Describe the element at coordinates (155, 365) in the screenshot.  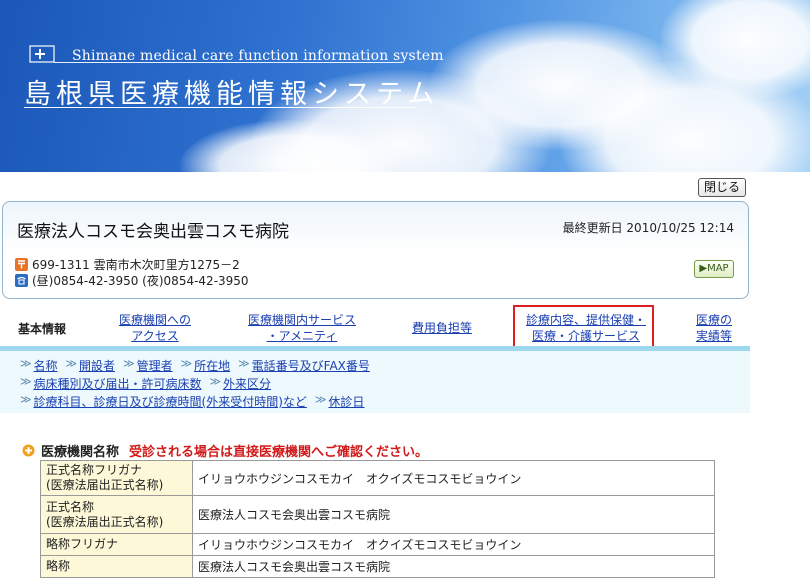
I see `link-manager: 管理者` at that location.